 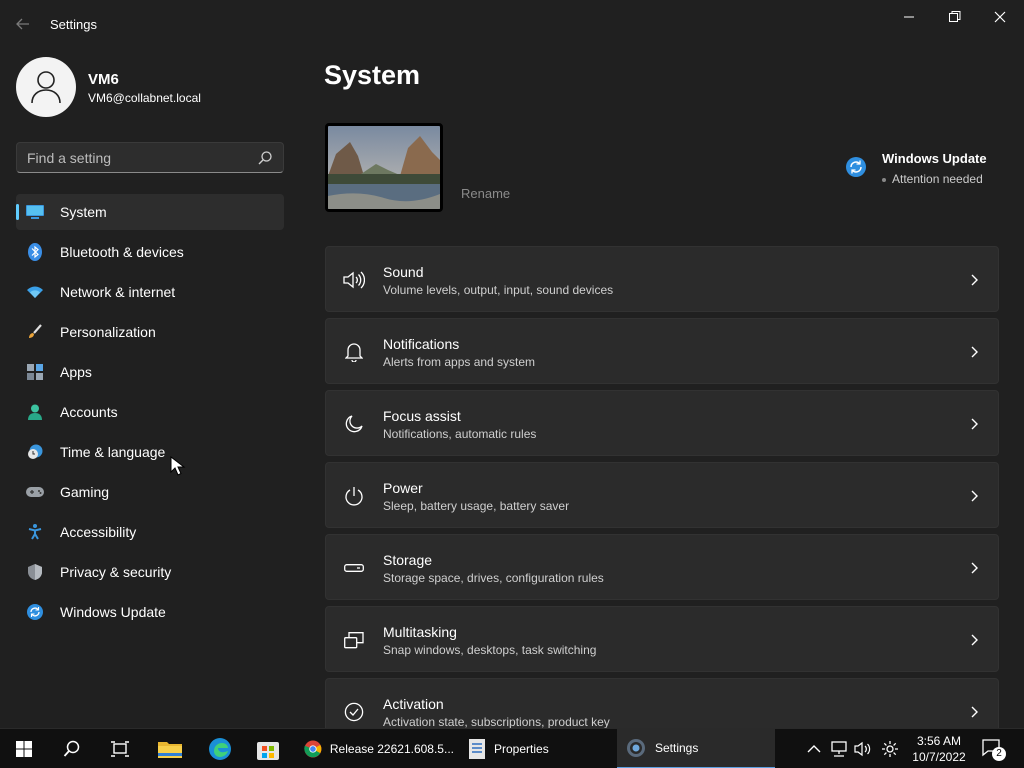 I want to click on network-tray-button, so click(x=839, y=748).